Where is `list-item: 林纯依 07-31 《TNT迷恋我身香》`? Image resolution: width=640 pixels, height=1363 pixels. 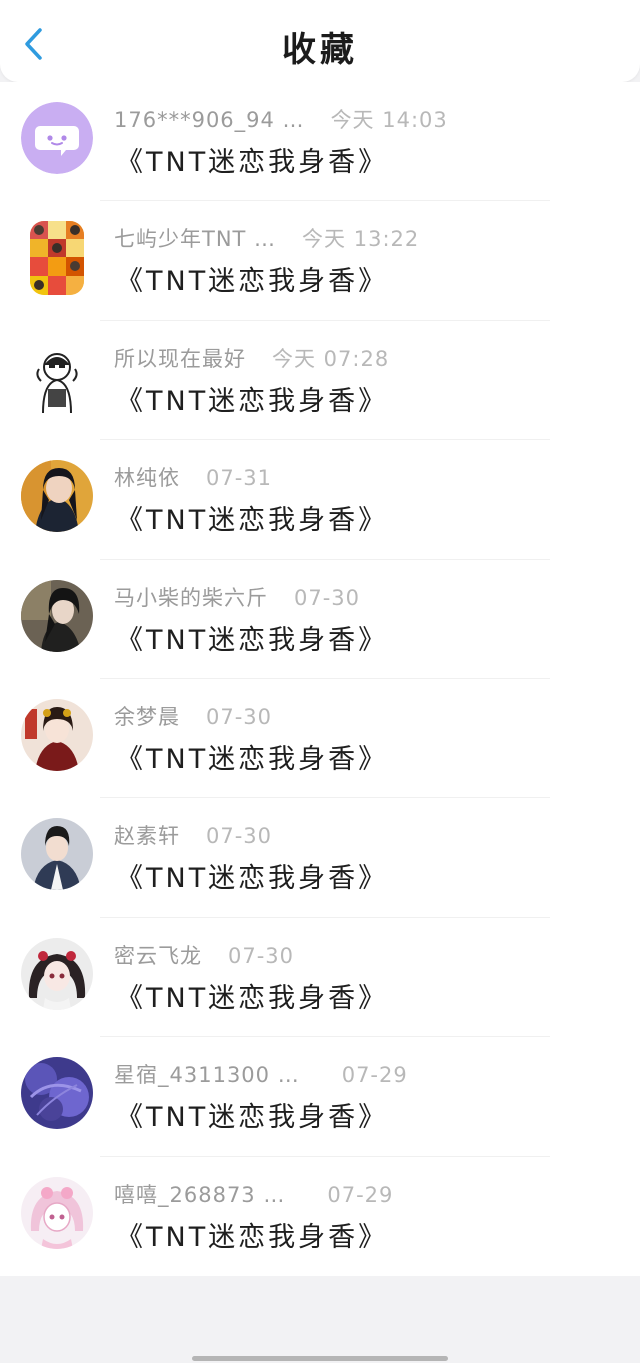
list-item: 林纯依 07-31 《TNT迷恋我身香》 is located at coordinates (320, 500).